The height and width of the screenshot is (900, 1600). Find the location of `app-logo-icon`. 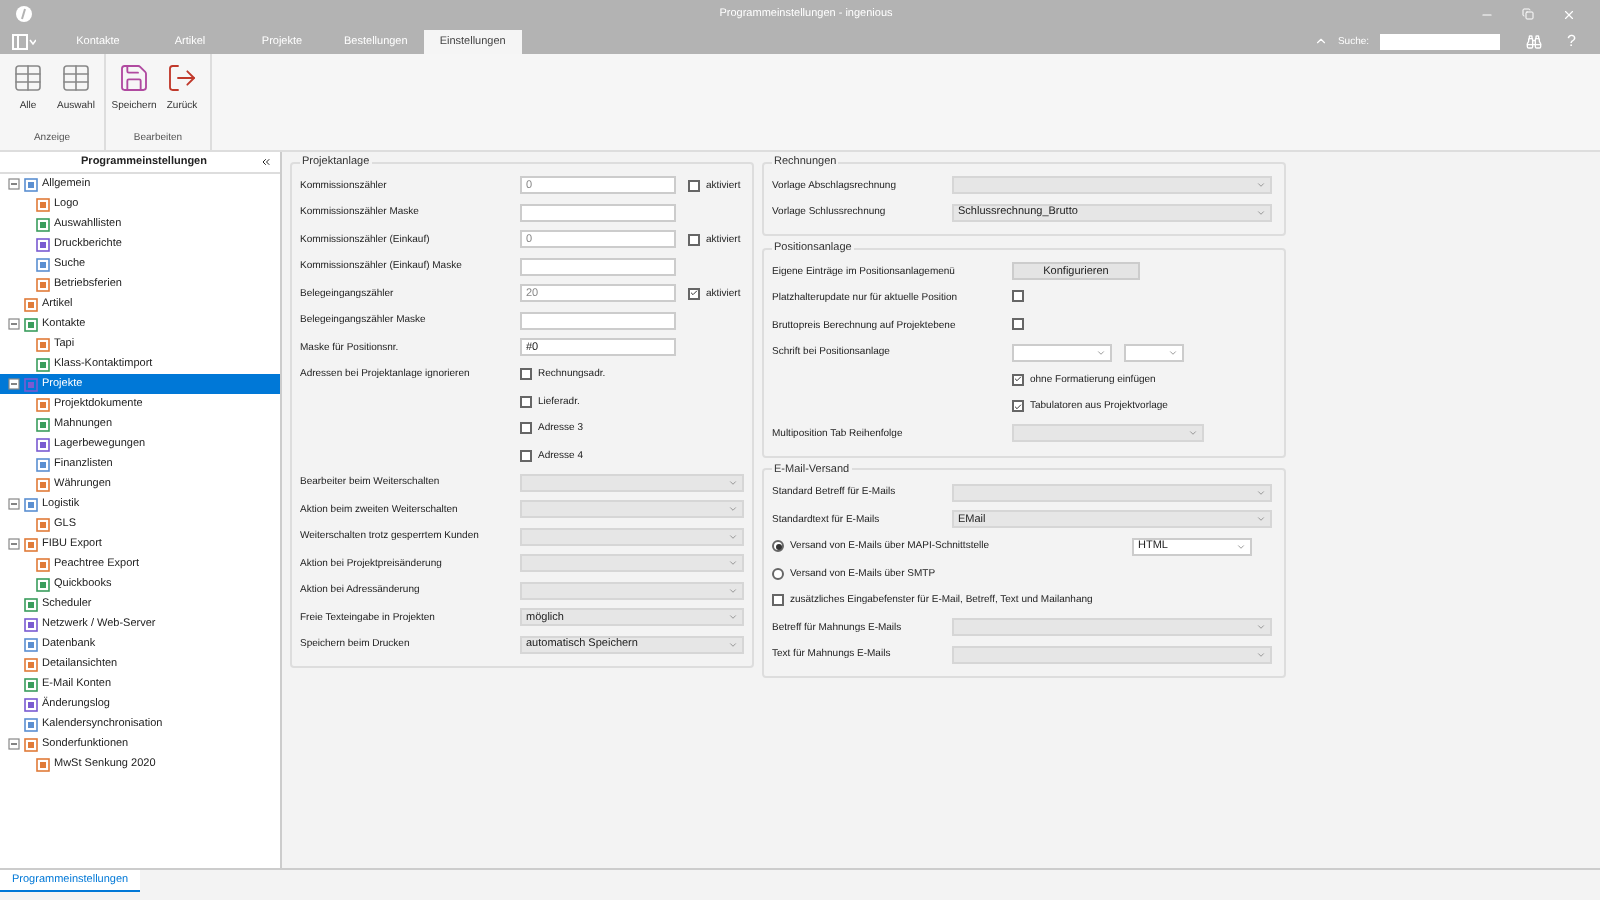

app-logo-icon is located at coordinates (24, 14).